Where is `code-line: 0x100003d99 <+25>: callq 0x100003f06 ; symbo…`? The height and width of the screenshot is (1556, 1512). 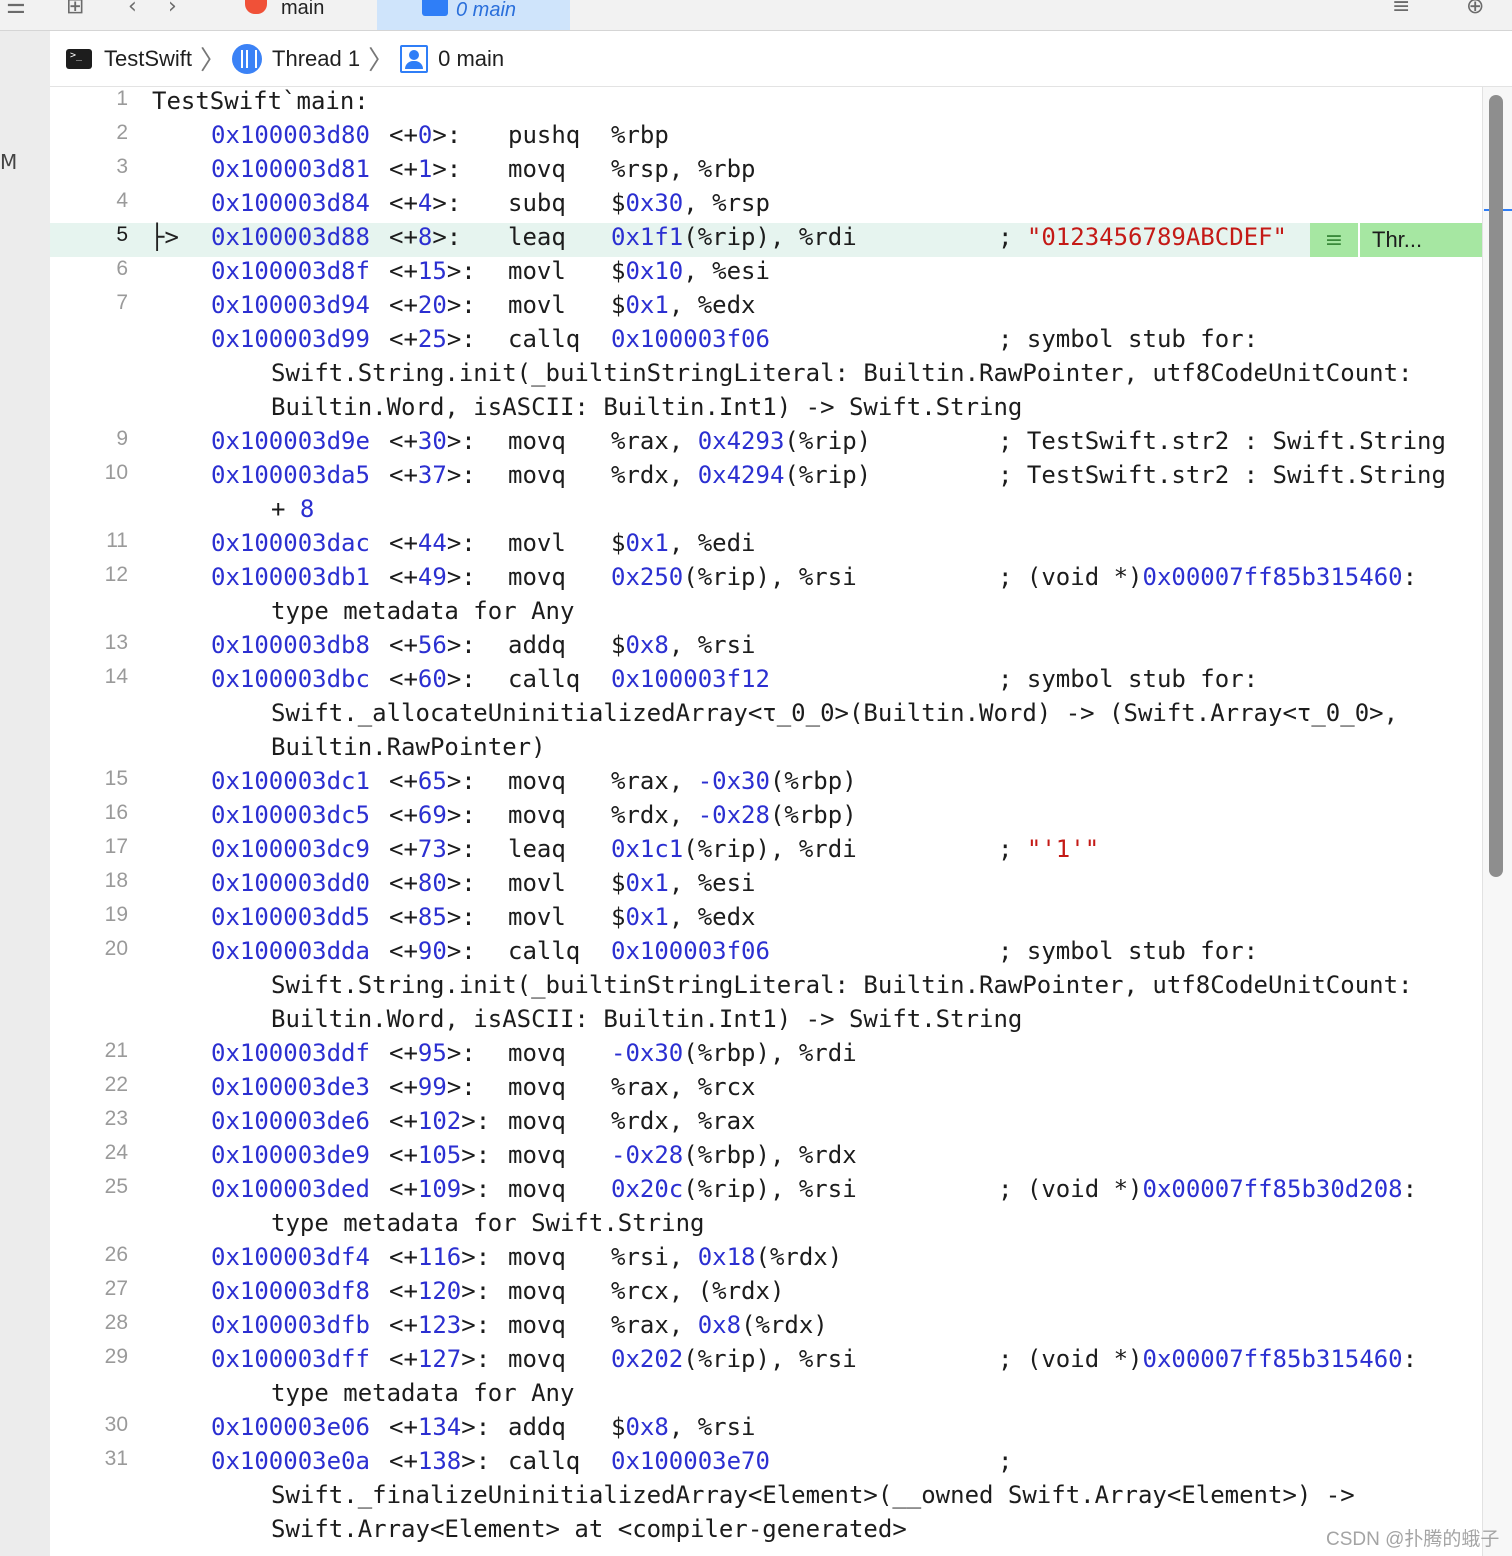
code-line: 0x100003d99 <+25>: callq 0x100003f06 ; symbo… is located at coordinates (766, 342).